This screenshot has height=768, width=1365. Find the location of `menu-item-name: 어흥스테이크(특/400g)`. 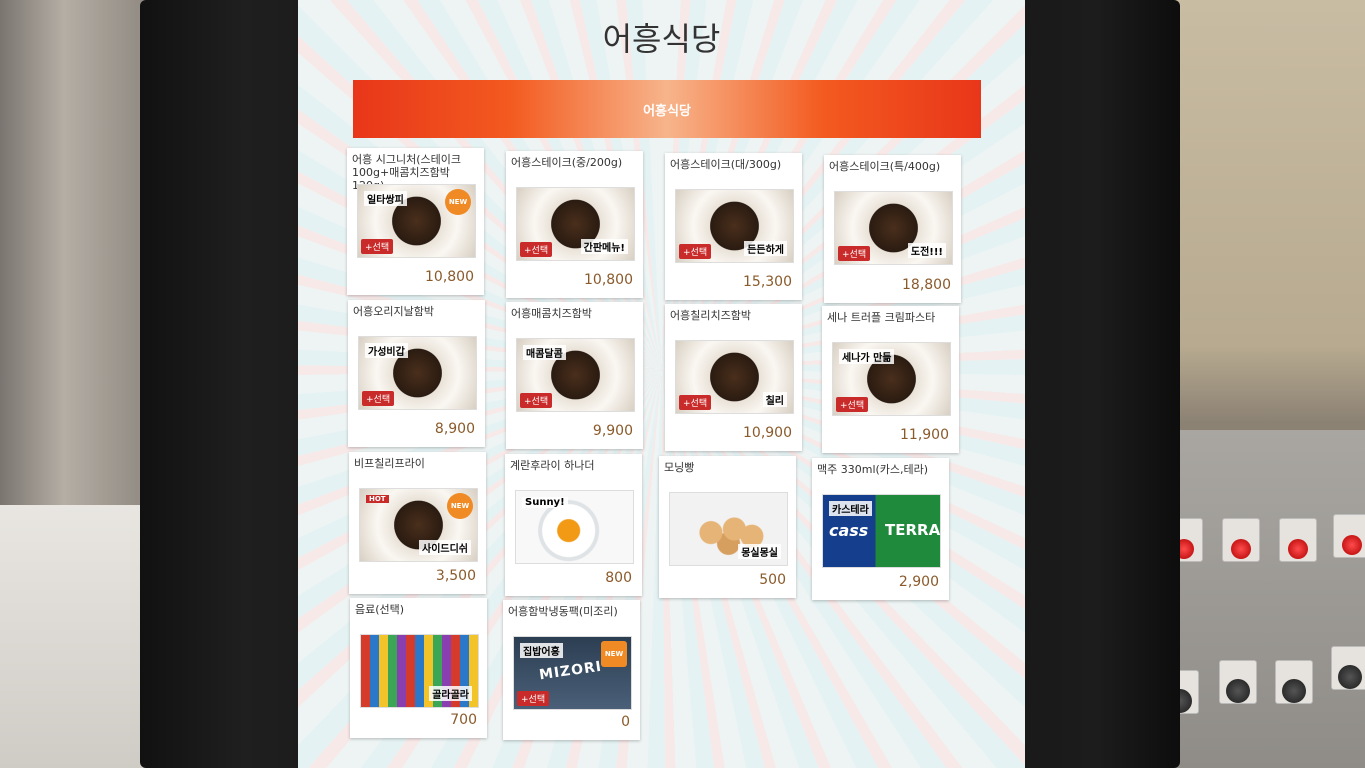

menu-item-name: 어흥스테이크(특/400g) is located at coordinates (885, 166).